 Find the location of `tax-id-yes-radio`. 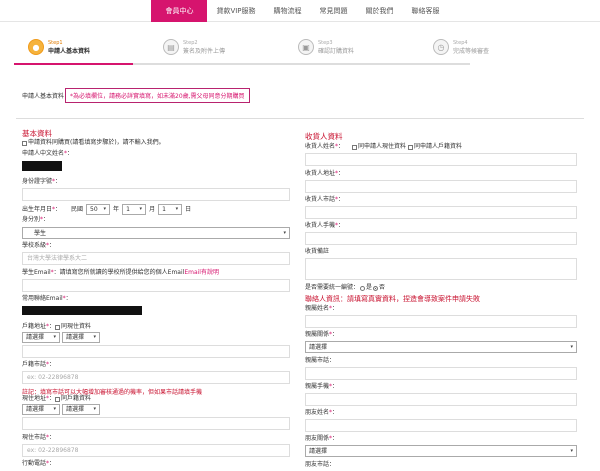

tax-id-yes-radio is located at coordinates (363, 288).